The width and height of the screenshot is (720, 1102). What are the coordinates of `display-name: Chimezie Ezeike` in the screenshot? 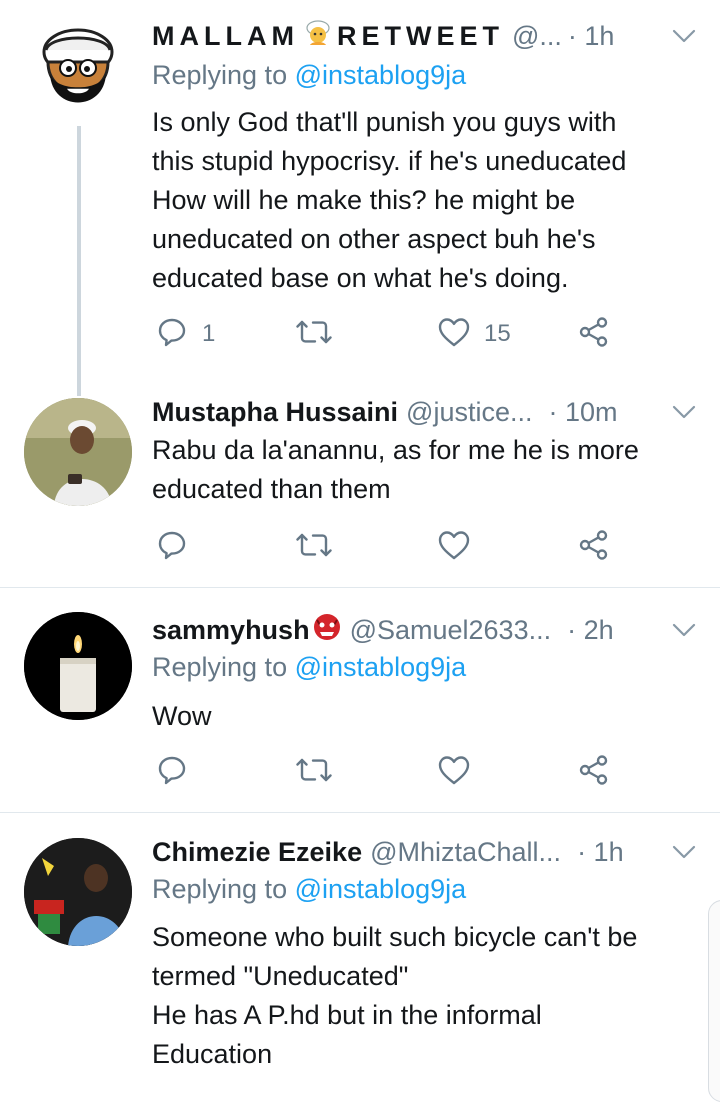 It's located at (257, 852).